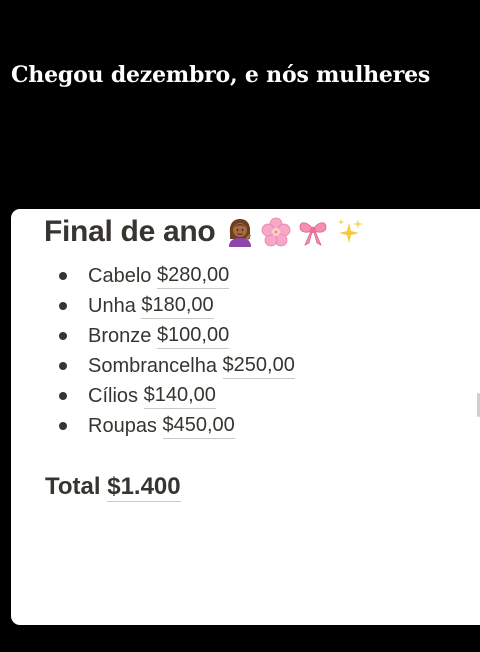  Describe the element at coordinates (295, 232) in the screenshot. I see `title-emojis` at that location.